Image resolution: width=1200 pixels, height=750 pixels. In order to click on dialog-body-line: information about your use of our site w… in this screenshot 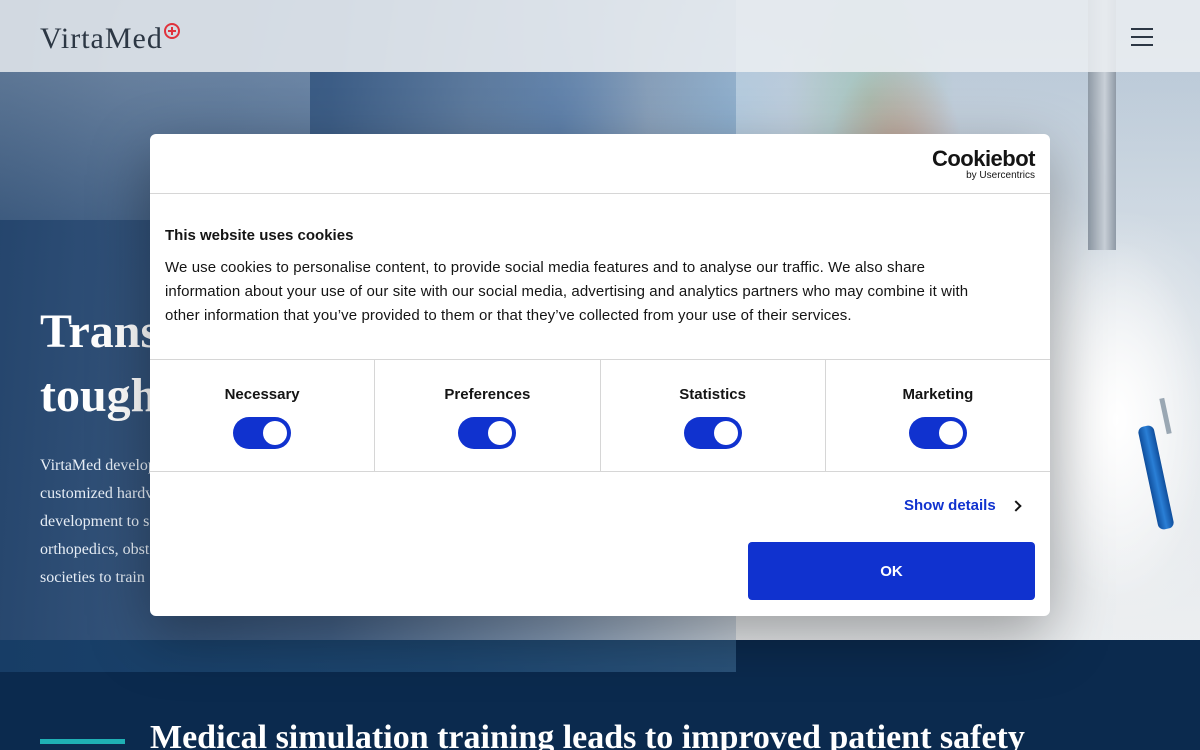, I will do `click(567, 291)`.